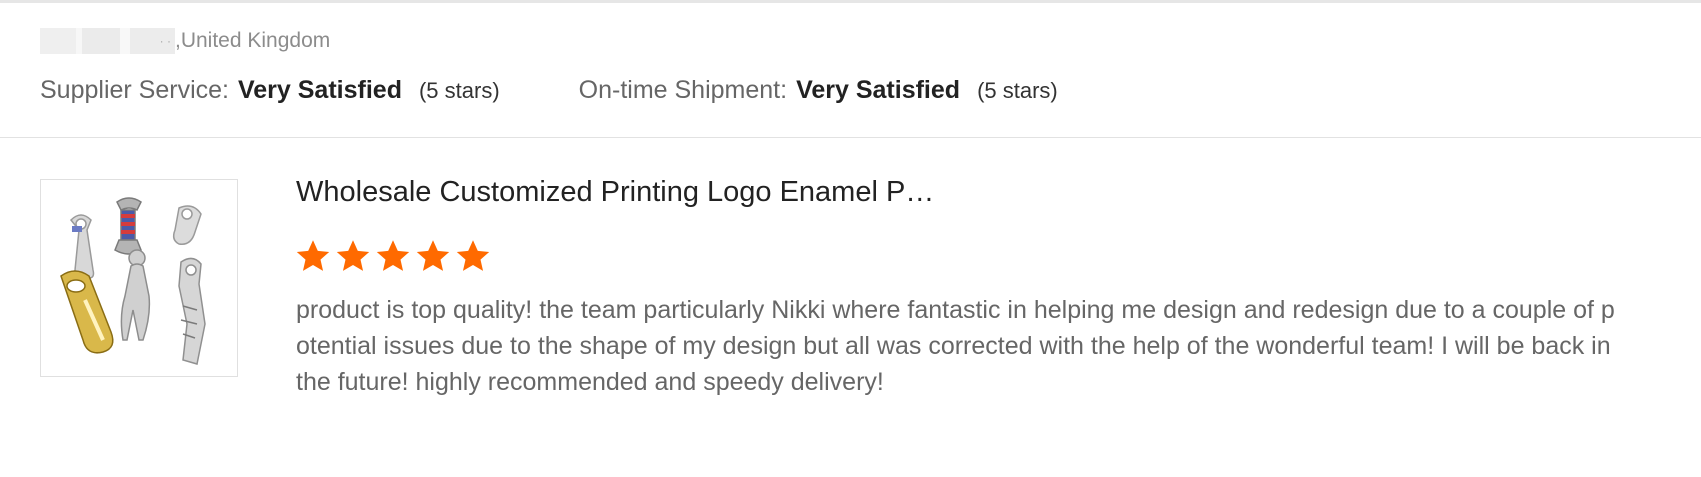  I want to click on product-image, so click(139, 278).